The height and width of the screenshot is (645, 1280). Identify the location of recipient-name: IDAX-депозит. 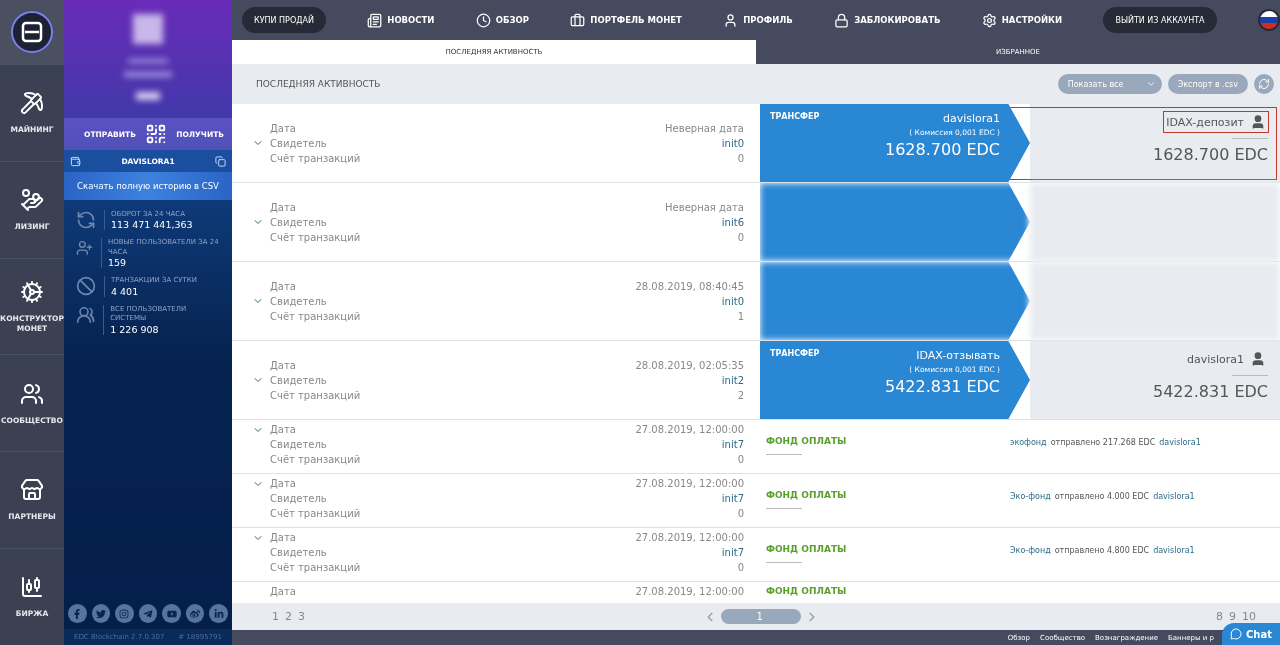
(1216, 122).